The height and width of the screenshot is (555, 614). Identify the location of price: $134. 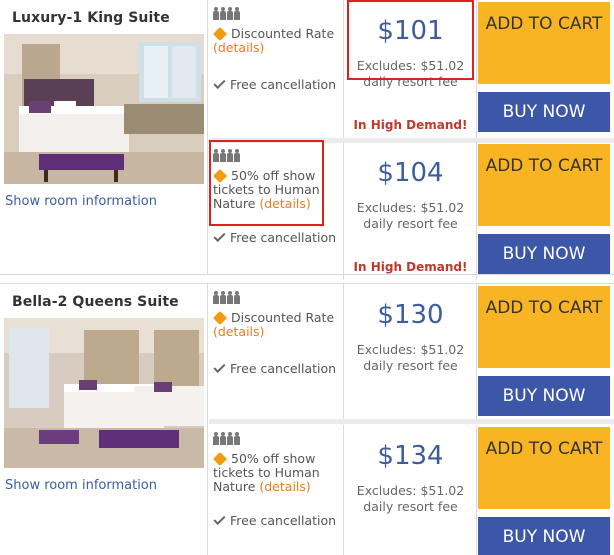
(410, 456).